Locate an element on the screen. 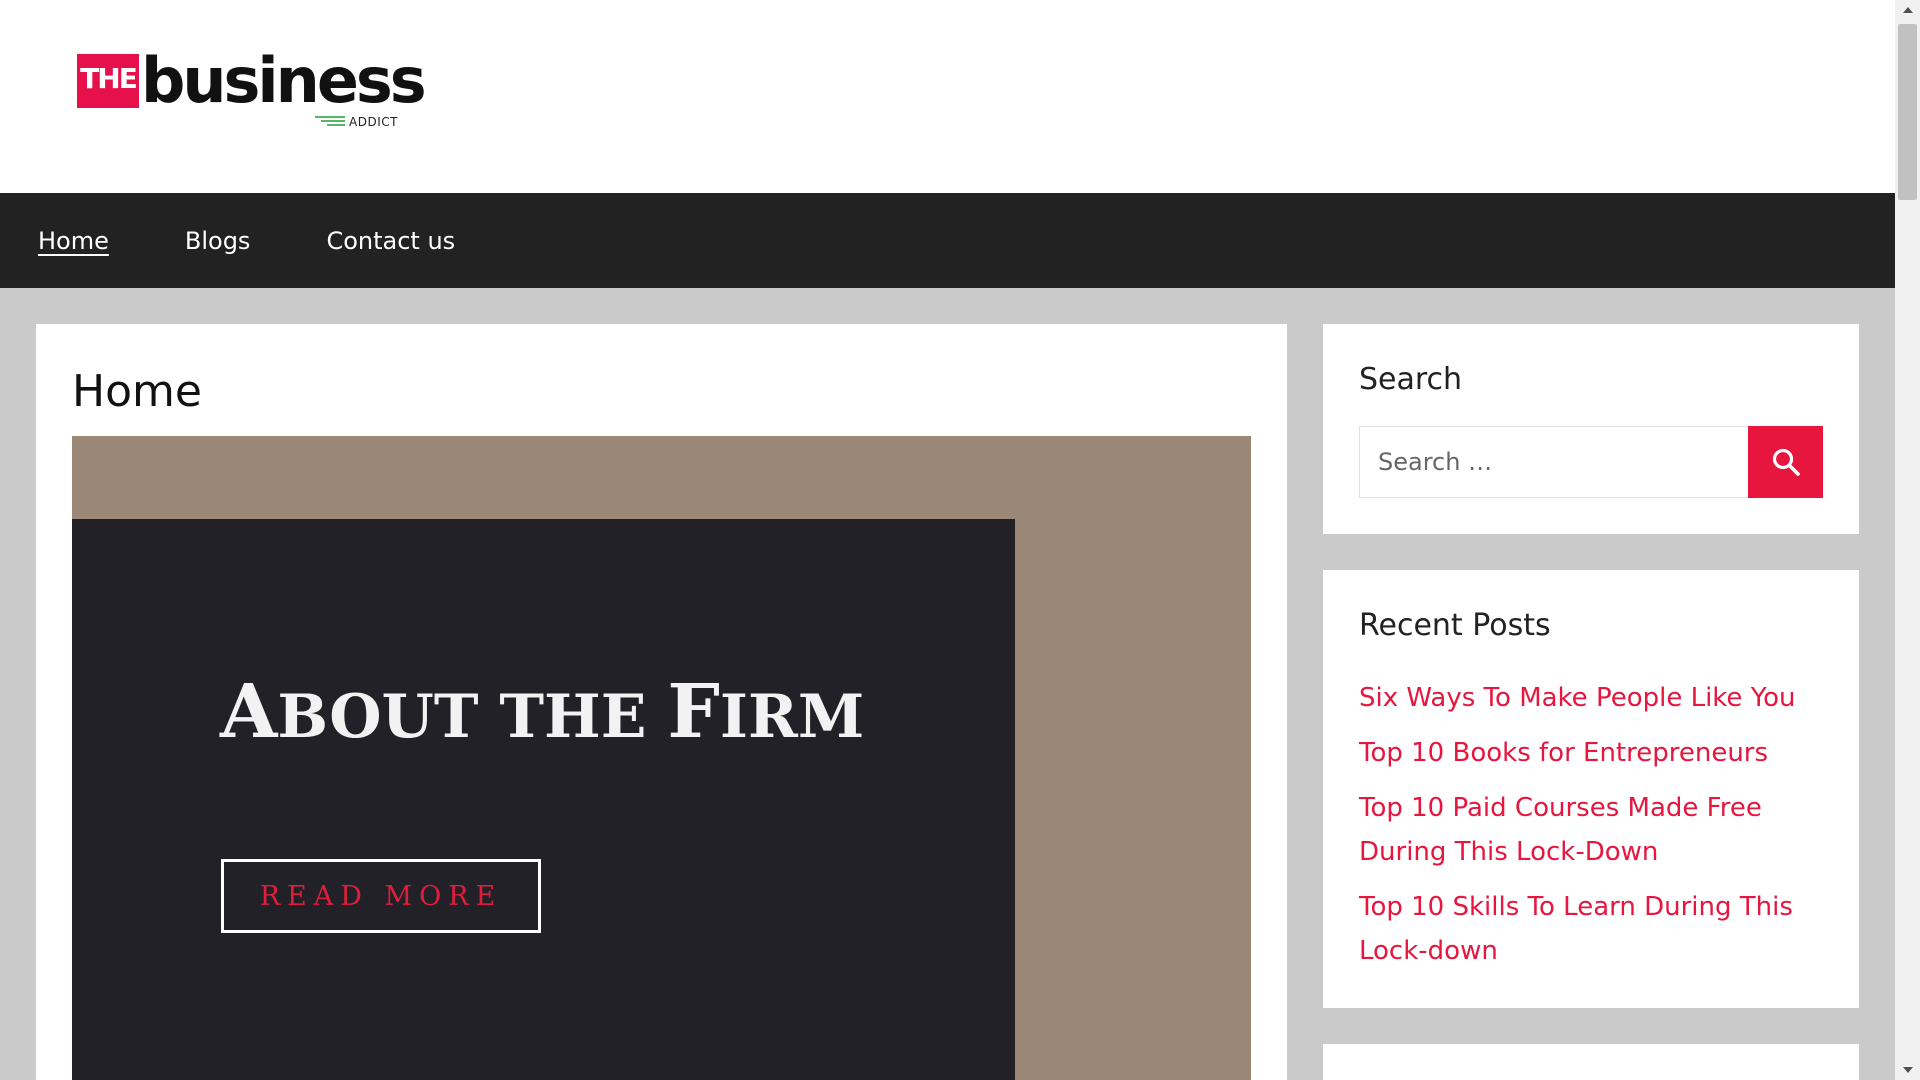 The image size is (1920, 1080). hero-heading-cap-a: A is located at coordinates (249, 712).